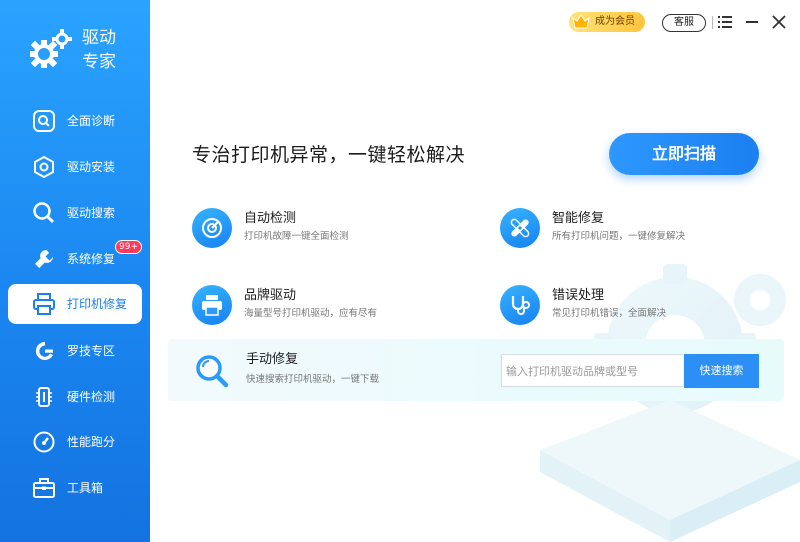  Describe the element at coordinates (619, 236) in the screenshot. I see `feature-desc: 所有打印机问题，一键修复解决` at that location.